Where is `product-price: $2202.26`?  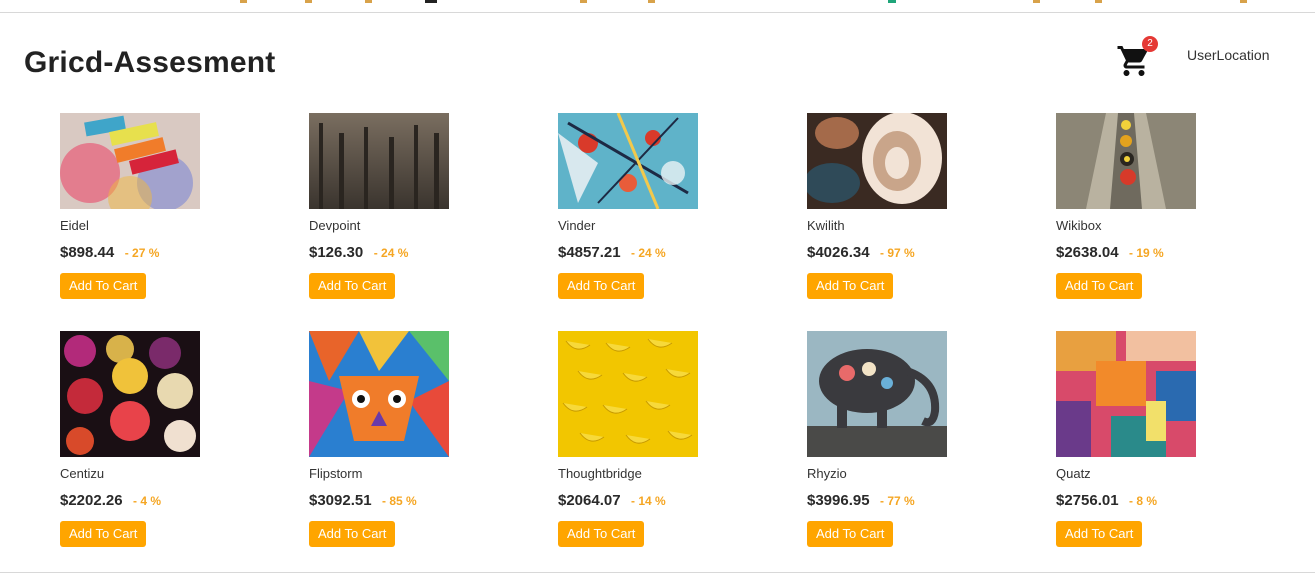
product-price: $2202.26 is located at coordinates (91, 500).